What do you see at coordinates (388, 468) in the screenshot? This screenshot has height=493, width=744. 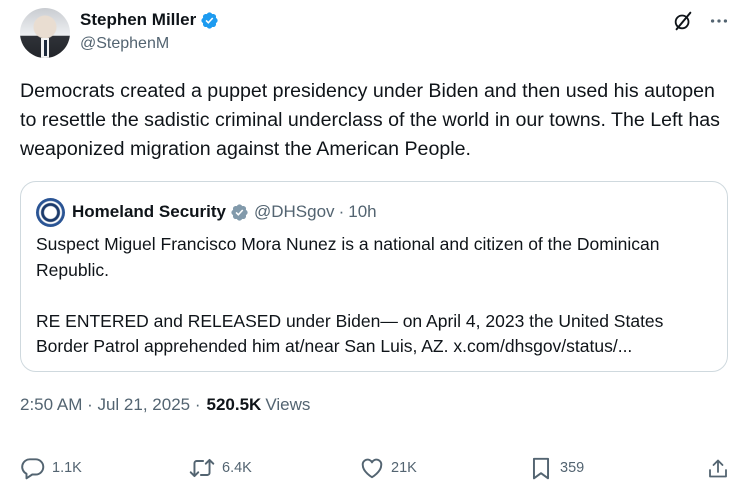 I see `like-button: 21K` at bounding box center [388, 468].